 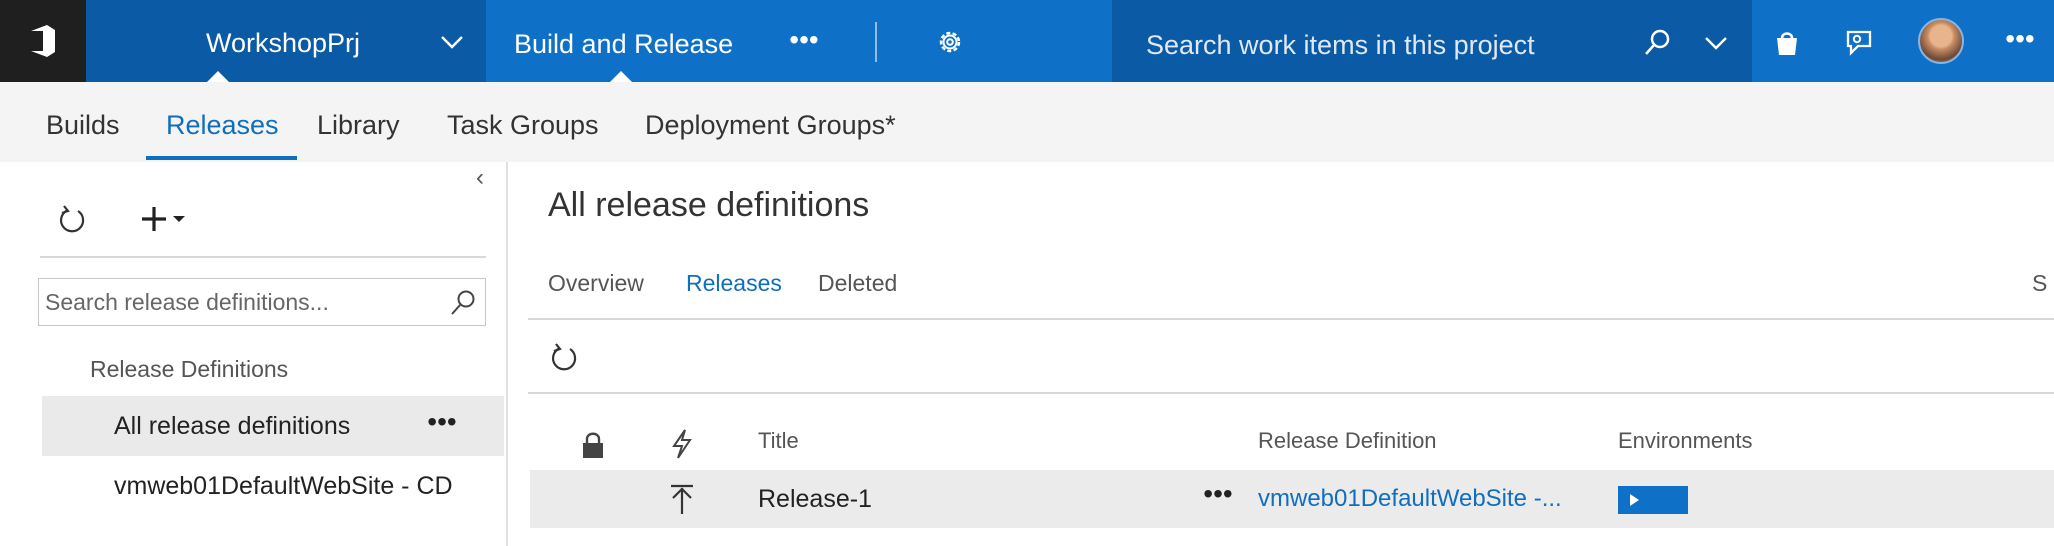 I want to click on work-item-search: Search work items in this project, so click(x=1432, y=41).